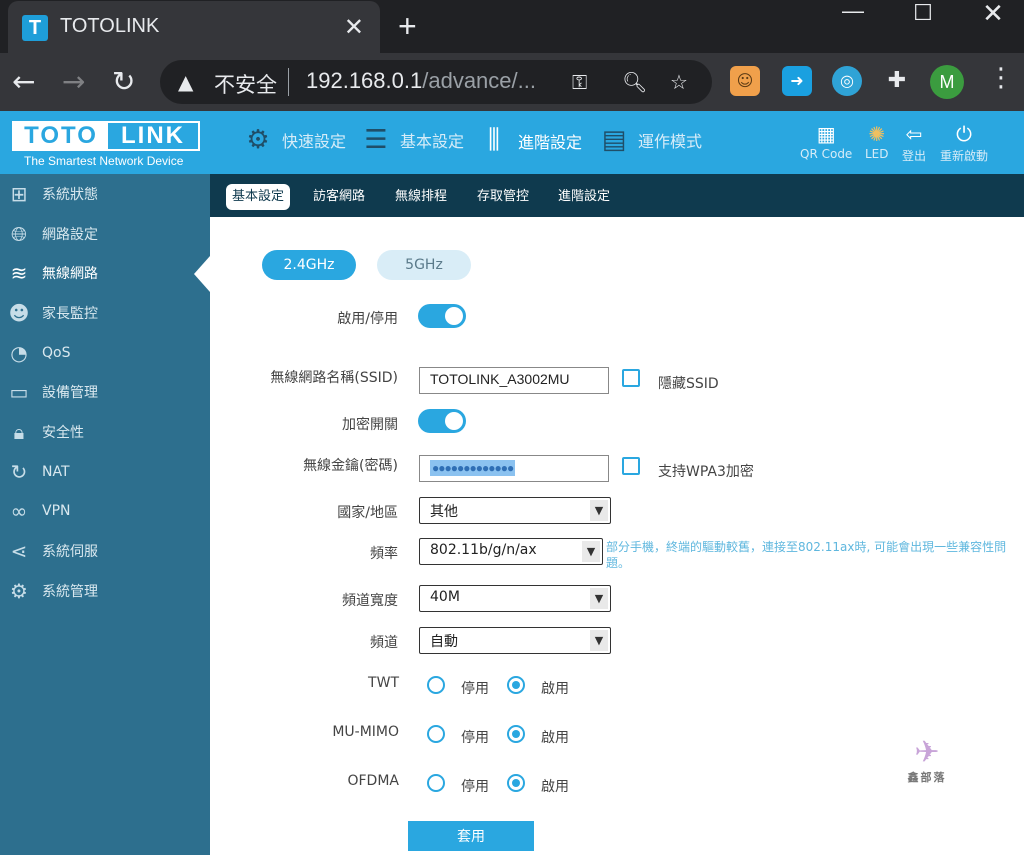  Describe the element at coordinates (339, 197) in the screenshot. I see `subtab-guest: 訪客網路` at that location.